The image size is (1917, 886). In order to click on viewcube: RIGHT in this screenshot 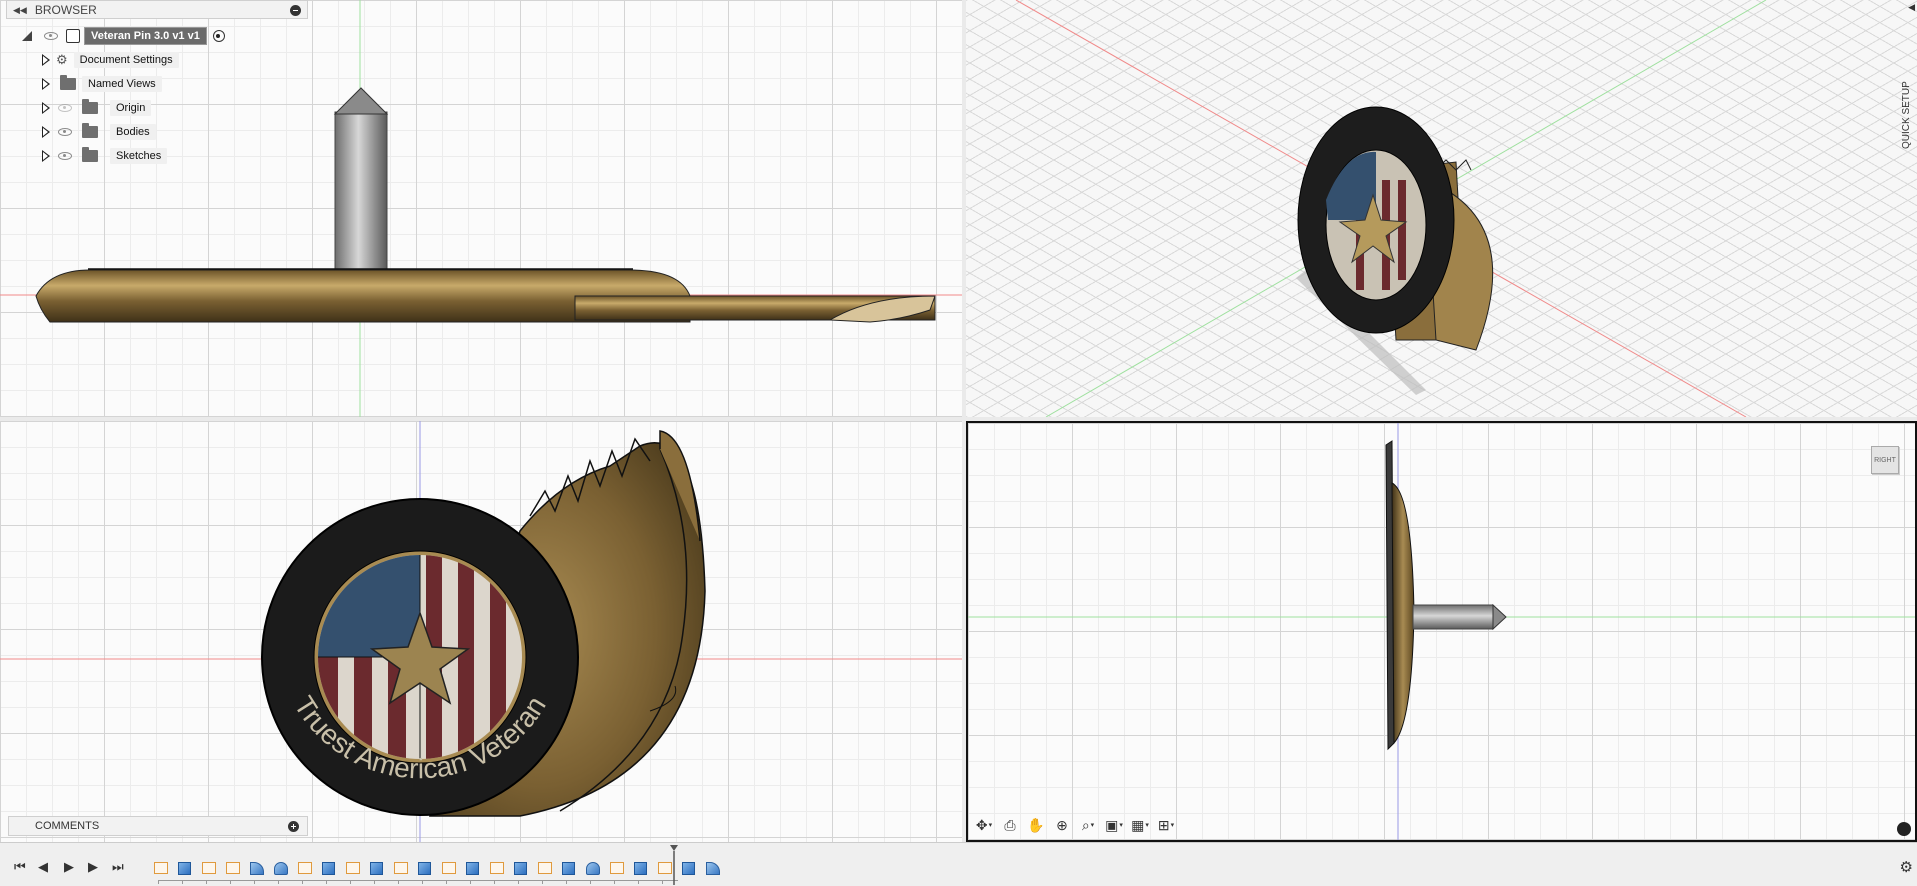, I will do `click(1885, 460)`.